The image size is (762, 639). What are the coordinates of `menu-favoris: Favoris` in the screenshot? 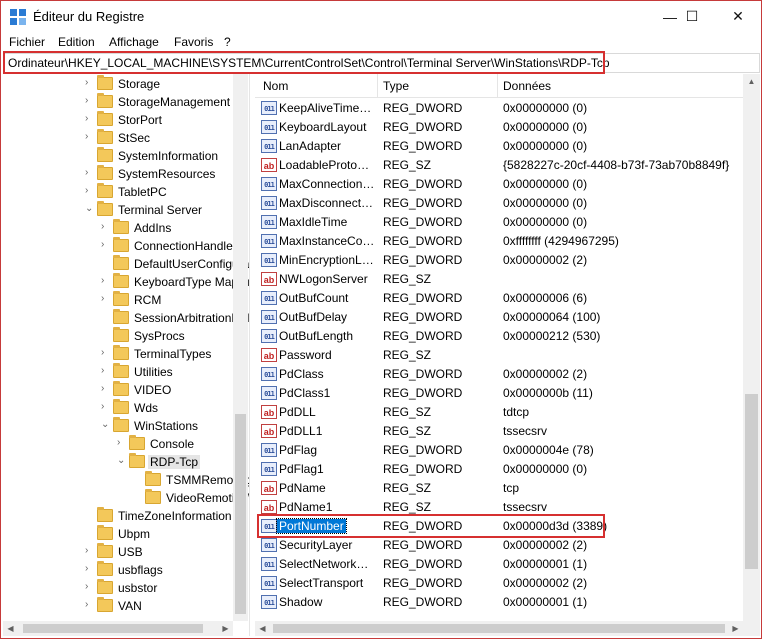 It's located at (193, 42).